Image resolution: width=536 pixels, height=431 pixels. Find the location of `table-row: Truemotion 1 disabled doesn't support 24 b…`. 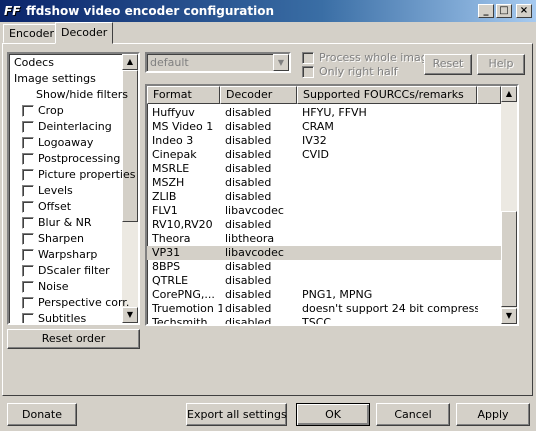

table-row: Truemotion 1 disabled doesn't support 24 b… is located at coordinates (324, 309).